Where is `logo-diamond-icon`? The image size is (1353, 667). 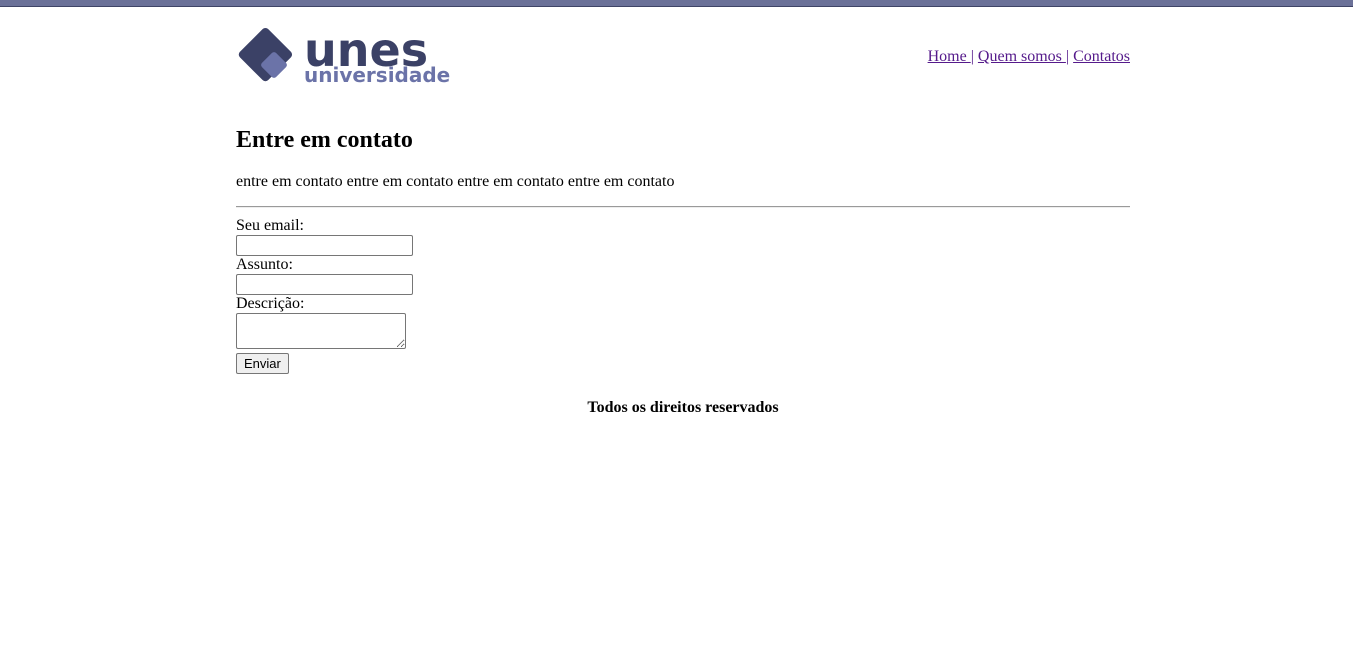
logo-diamond-icon is located at coordinates (265, 54).